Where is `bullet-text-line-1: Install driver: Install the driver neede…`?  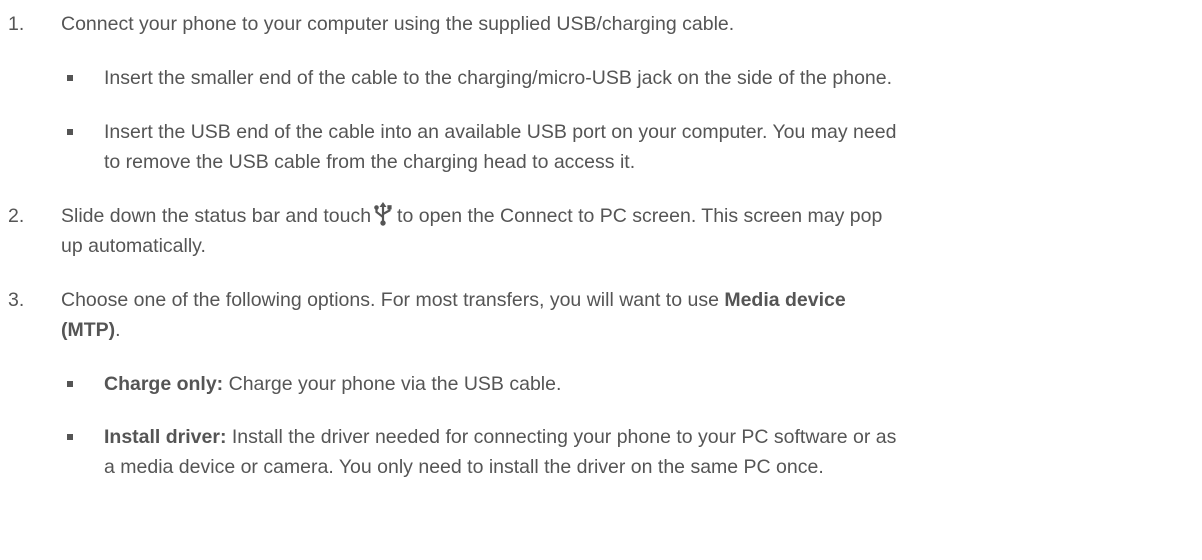
bullet-text-line-1: Install driver: Install the driver neede… is located at coordinates (649, 437).